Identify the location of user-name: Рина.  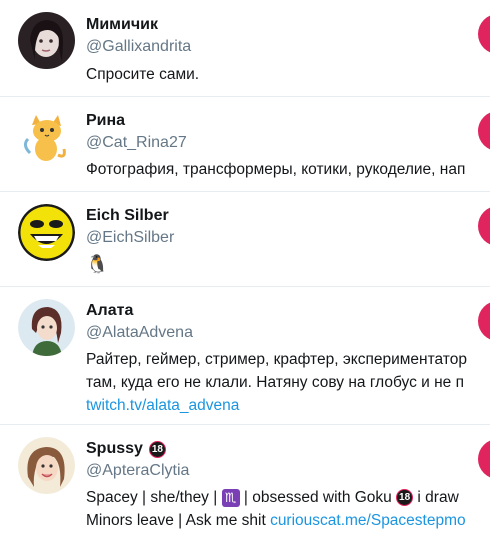
(105, 121).